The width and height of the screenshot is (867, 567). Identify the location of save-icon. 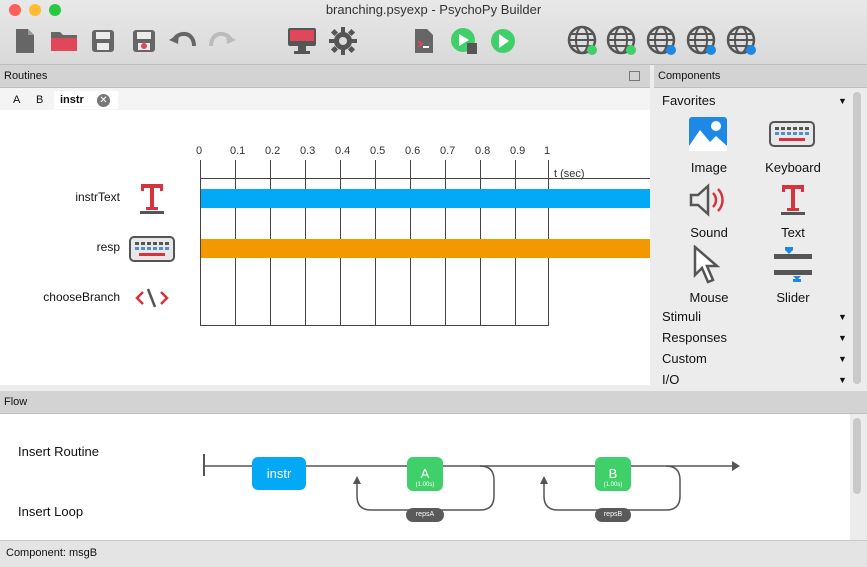
(103, 41).